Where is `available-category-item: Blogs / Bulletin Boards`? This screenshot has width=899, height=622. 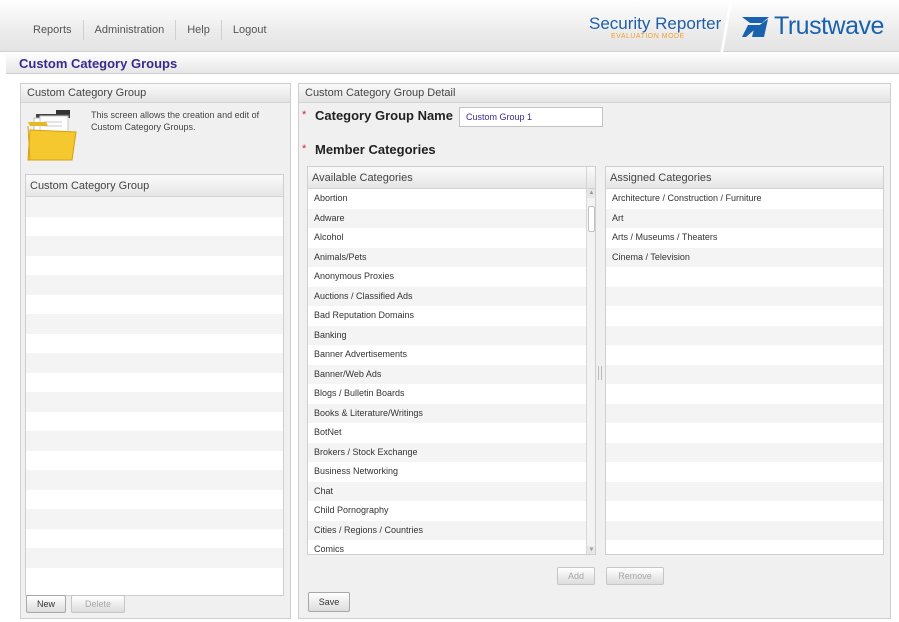
available-category-item: Blogs / Bulletin Boards is located at coordinates (447, 394).